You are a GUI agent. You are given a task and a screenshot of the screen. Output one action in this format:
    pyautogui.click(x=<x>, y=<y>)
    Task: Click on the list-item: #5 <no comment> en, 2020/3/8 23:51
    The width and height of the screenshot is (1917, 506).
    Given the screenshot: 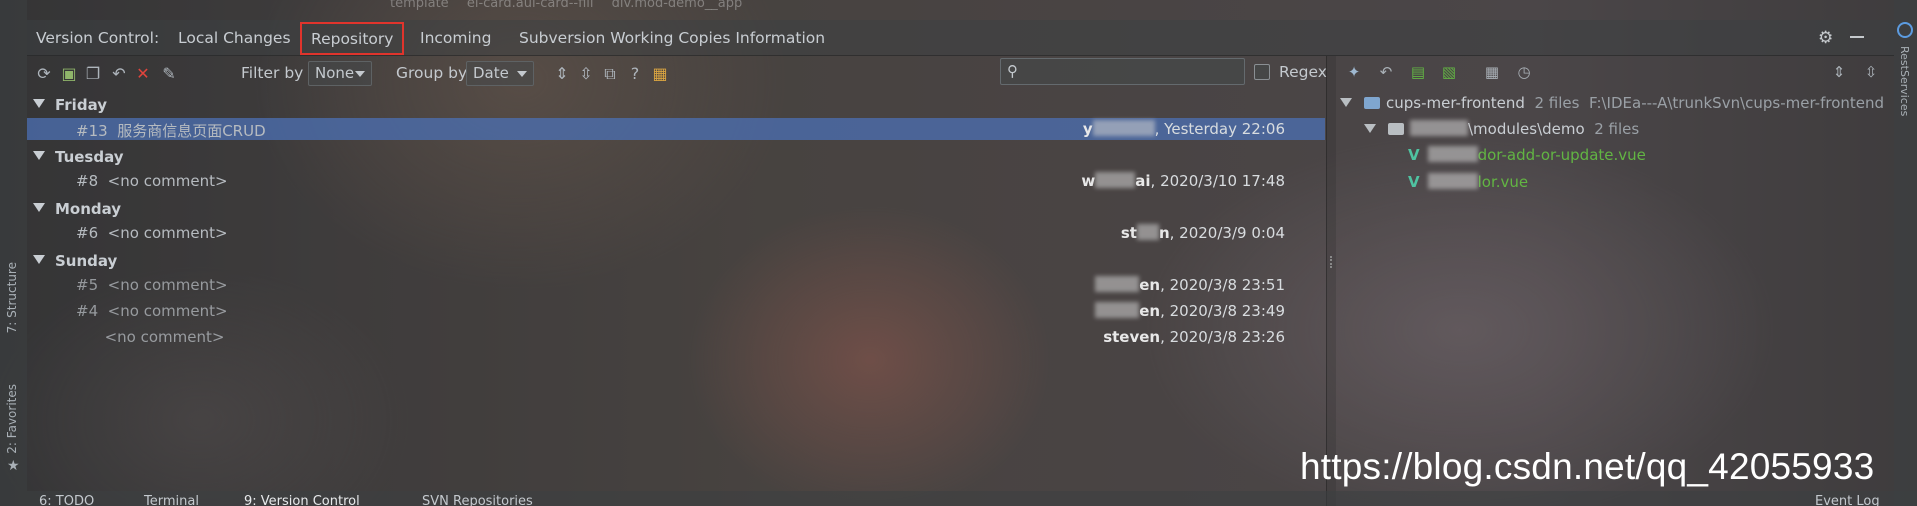 What is the action you would take?
    pyautogui.click(x=676, y=285)
    